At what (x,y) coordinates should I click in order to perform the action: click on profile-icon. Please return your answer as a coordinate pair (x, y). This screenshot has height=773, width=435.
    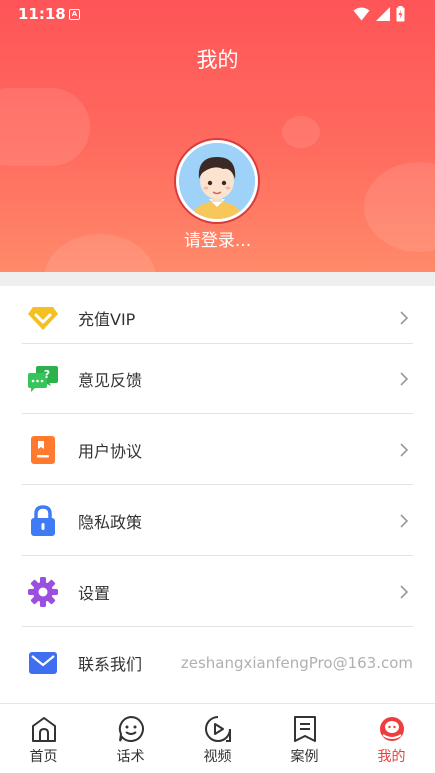
    Looking at the image, I should click on (392, 729).